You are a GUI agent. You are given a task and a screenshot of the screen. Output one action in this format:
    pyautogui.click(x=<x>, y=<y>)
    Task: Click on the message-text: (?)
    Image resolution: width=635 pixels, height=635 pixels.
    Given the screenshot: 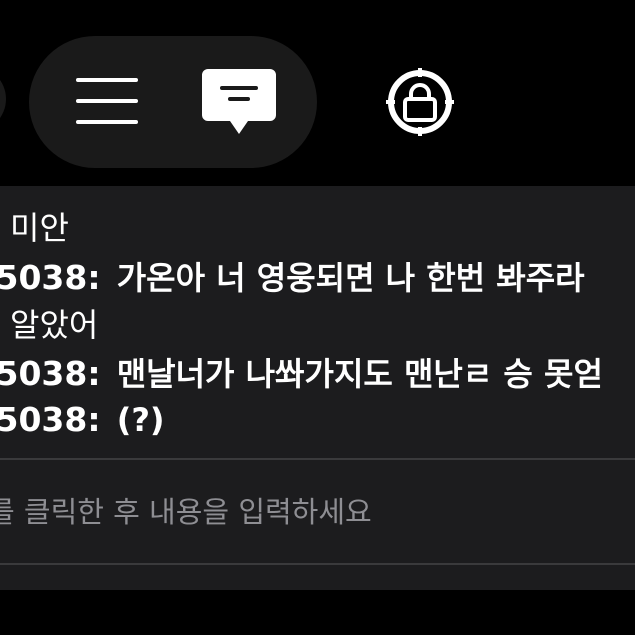 What is the action you would take?
    pyautogui.click(x=140, y=420)
    